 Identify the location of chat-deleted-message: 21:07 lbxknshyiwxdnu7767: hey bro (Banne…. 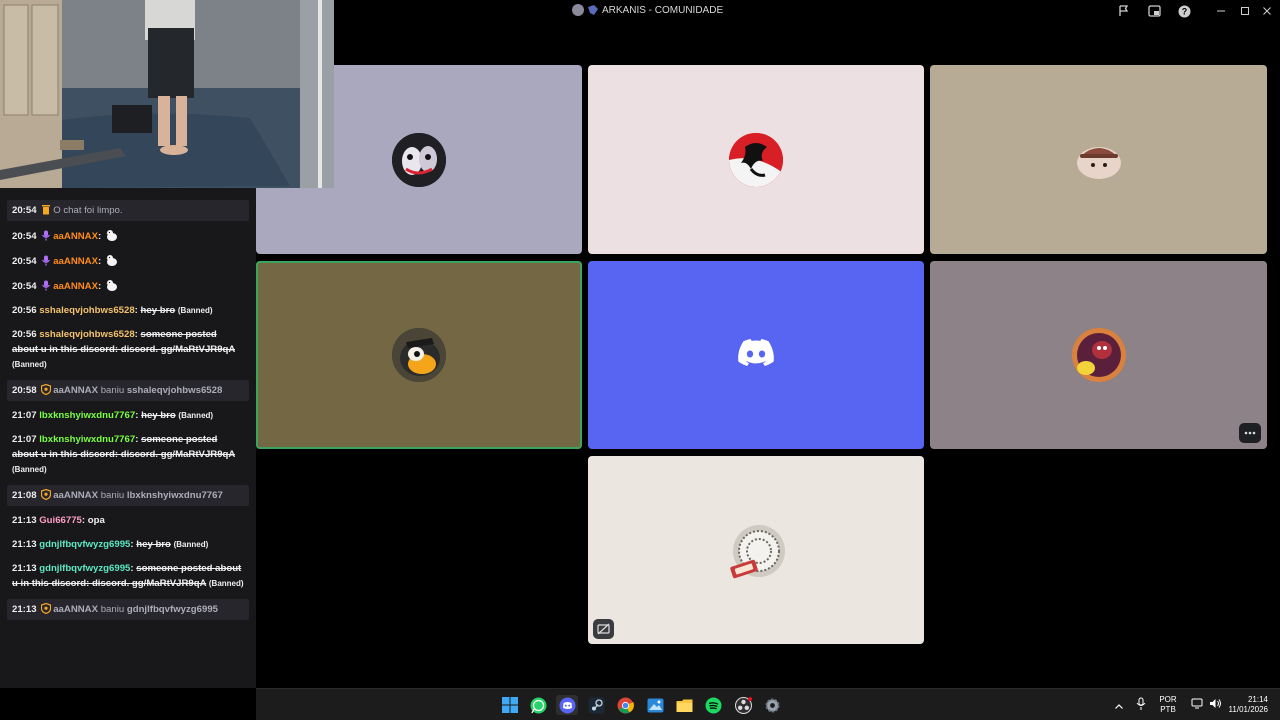
(113, 415).